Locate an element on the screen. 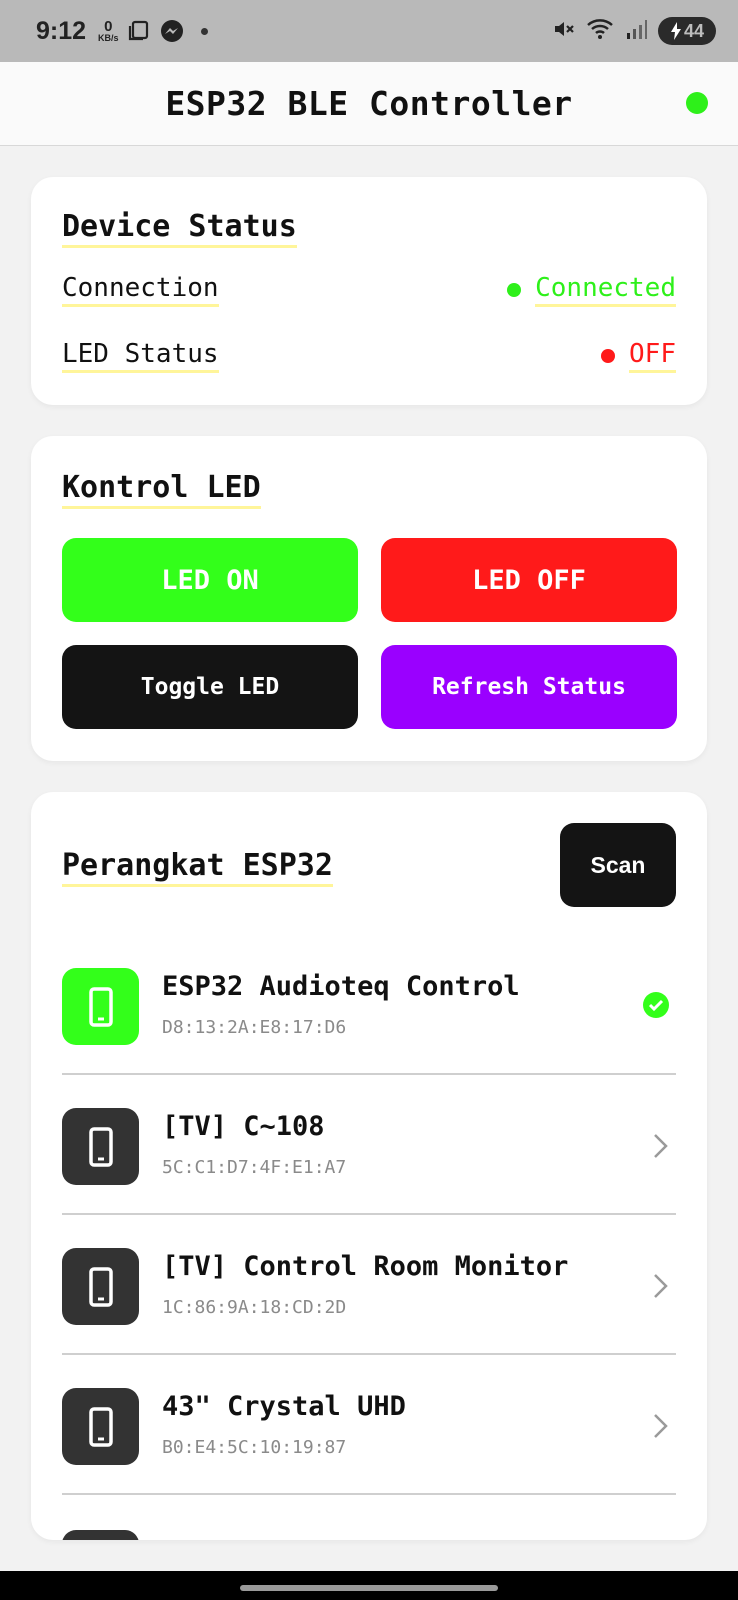 The width and height of the screenshot is (738, 1600). connection-value: Connected is located at coordinates (605, 290).